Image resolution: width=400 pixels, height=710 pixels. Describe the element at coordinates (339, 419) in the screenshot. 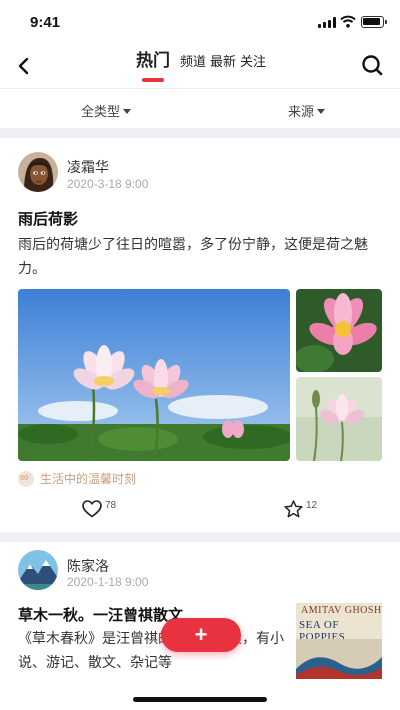

I see `post-image-white-lotus` at that location.